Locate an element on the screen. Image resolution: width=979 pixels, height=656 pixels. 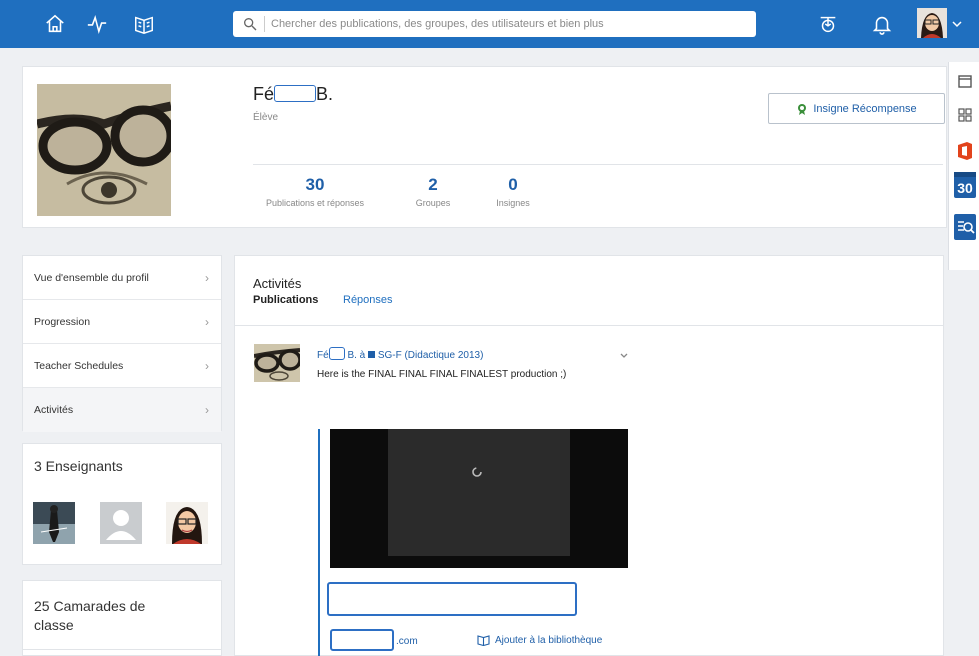
attachment-quote-bar is located at coordinates (319, 542).